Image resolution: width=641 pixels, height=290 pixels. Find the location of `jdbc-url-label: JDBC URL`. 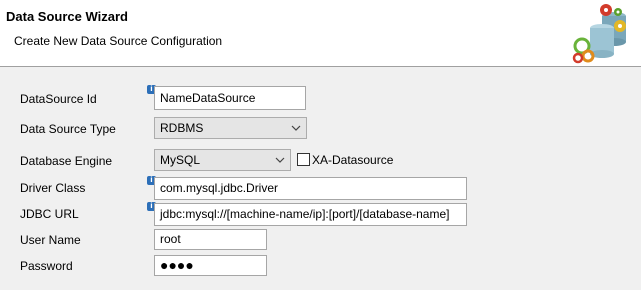

jdbc-url-label: JDBC URL is located at coordinates (49, 214).